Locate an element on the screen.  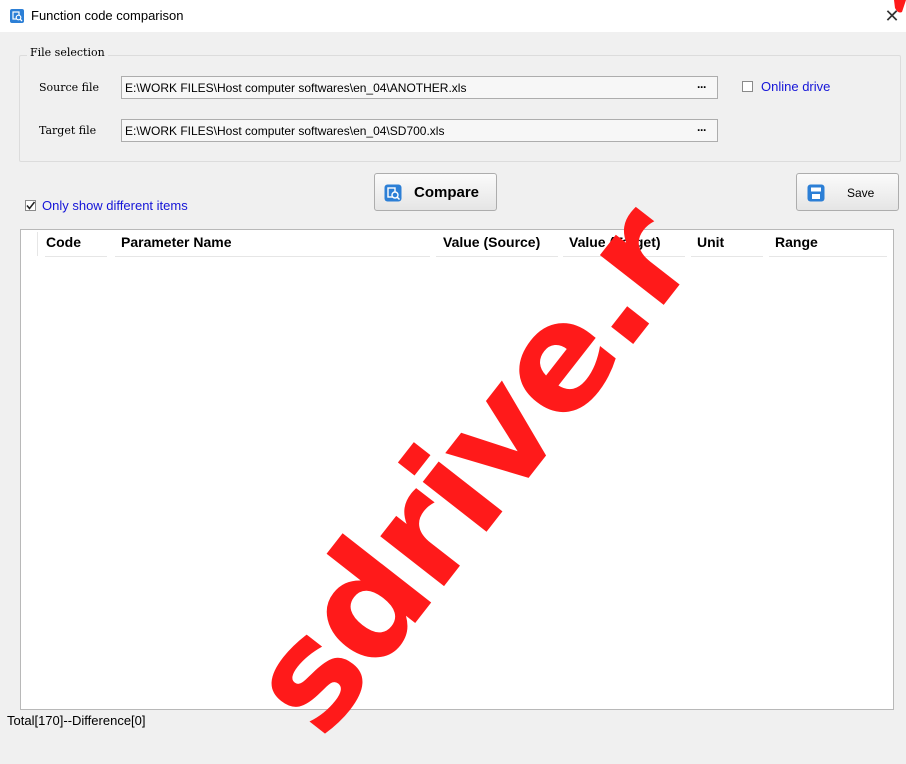
target-file-label: Target file is located at coordinates (68, 130).